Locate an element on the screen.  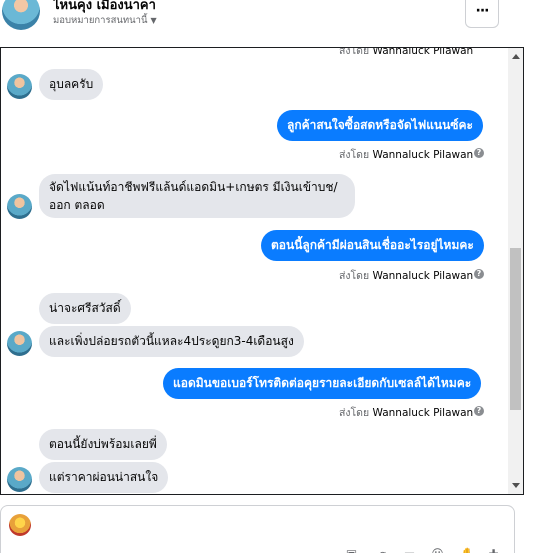
assign-conversation-label: มอบหมายการสนทนานี้ is located at coordinates (100, 20).